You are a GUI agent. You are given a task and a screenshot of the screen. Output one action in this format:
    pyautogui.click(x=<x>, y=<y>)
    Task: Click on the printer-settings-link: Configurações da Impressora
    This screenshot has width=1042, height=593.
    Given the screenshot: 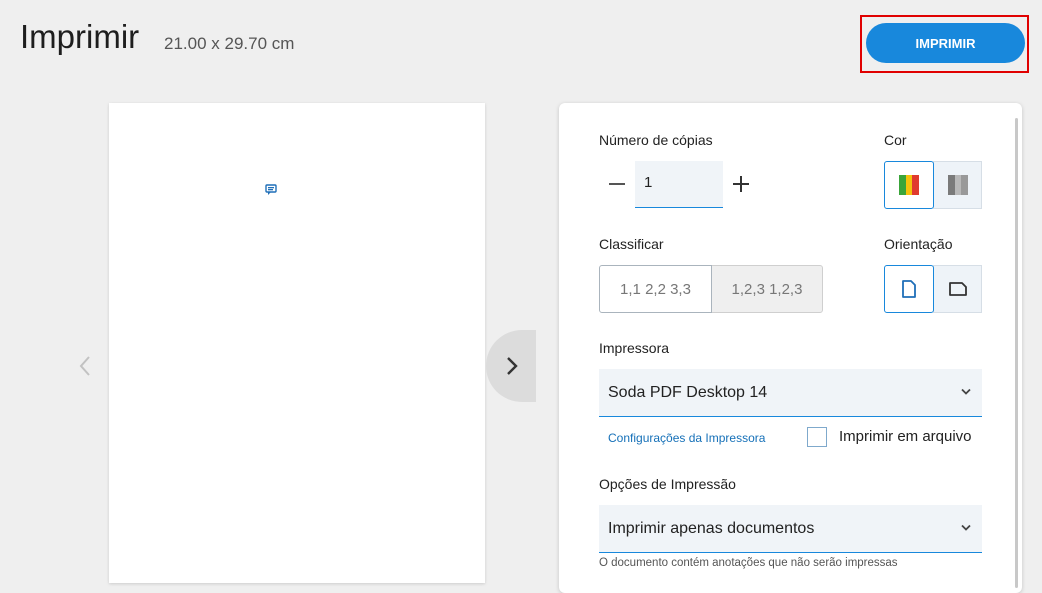 What is the action you would take?
    pyautogui.click(x=686, y=438)
    